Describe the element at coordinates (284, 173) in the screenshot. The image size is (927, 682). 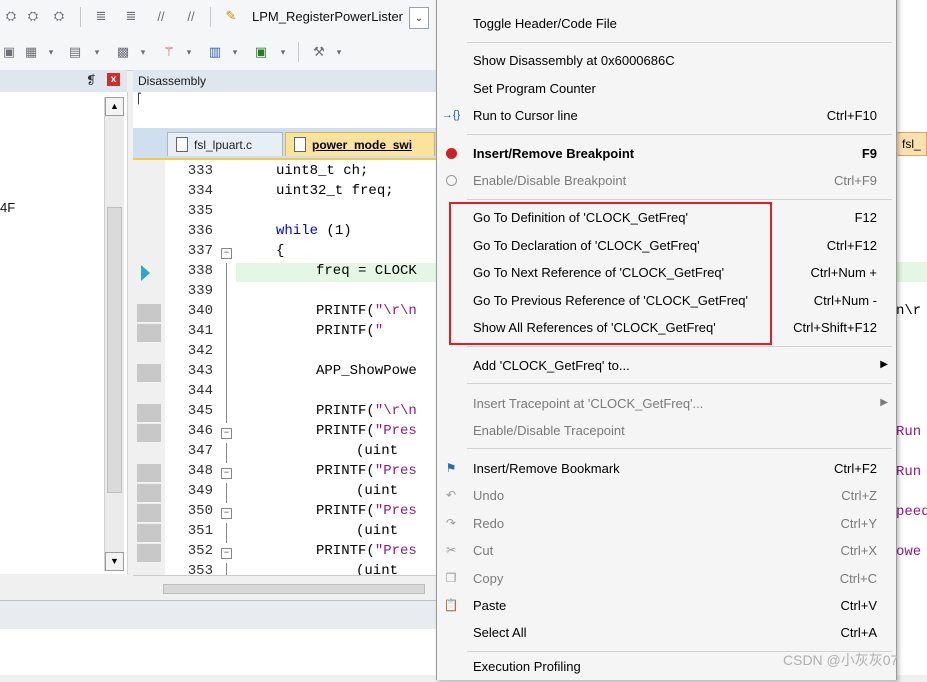
I see `code-line: 333 uint8_t ch;` at that location.